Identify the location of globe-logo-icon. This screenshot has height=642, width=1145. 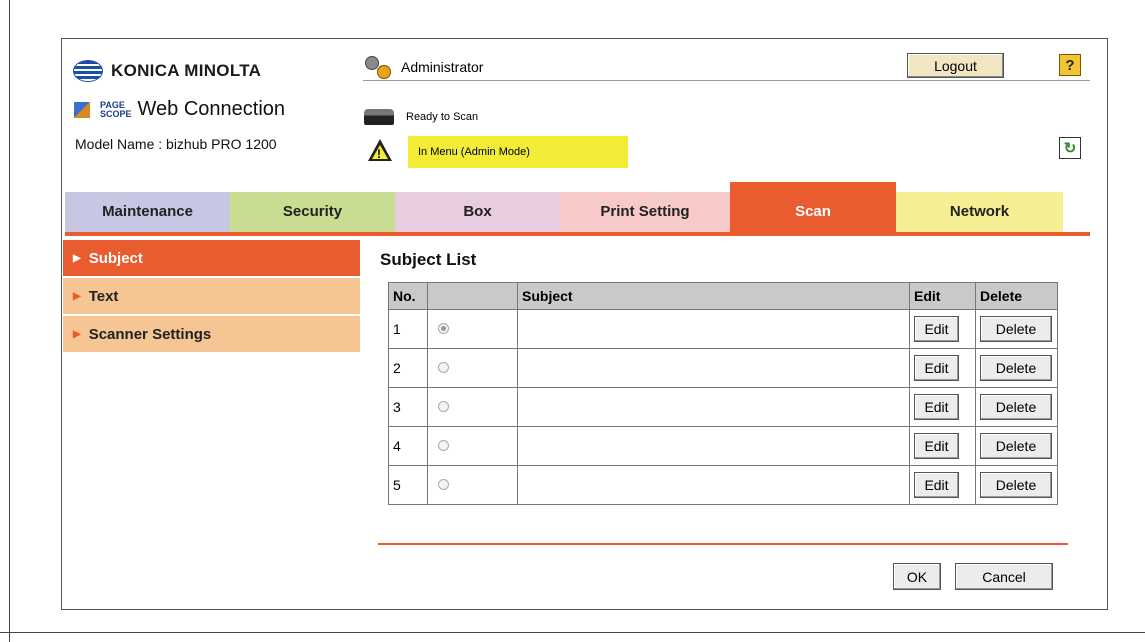
(88, 71).